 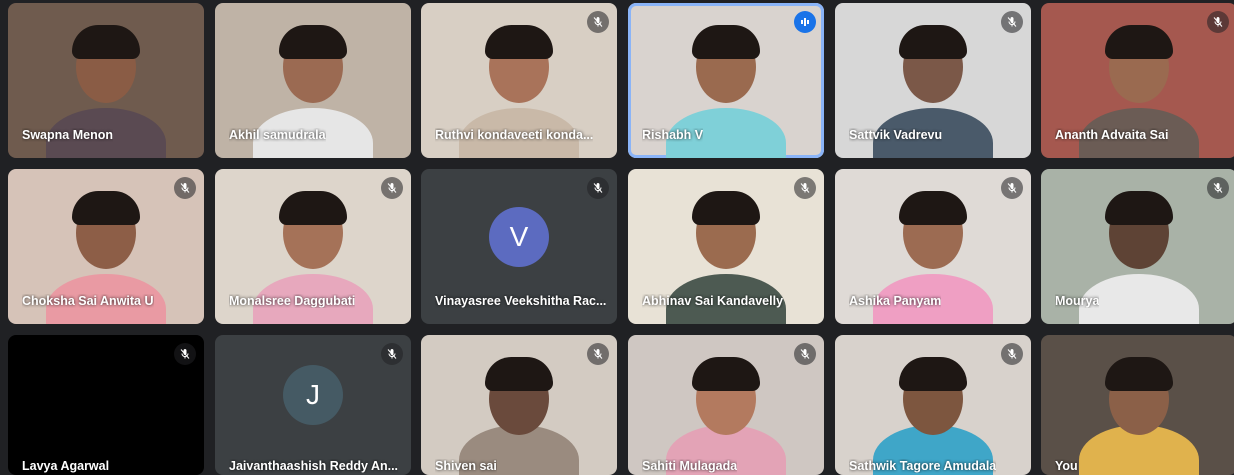 What do you see at coordinates (466, 466) in the screenshot?
I see `participant-name: Shiven sai` at bounding box center [466, 466].